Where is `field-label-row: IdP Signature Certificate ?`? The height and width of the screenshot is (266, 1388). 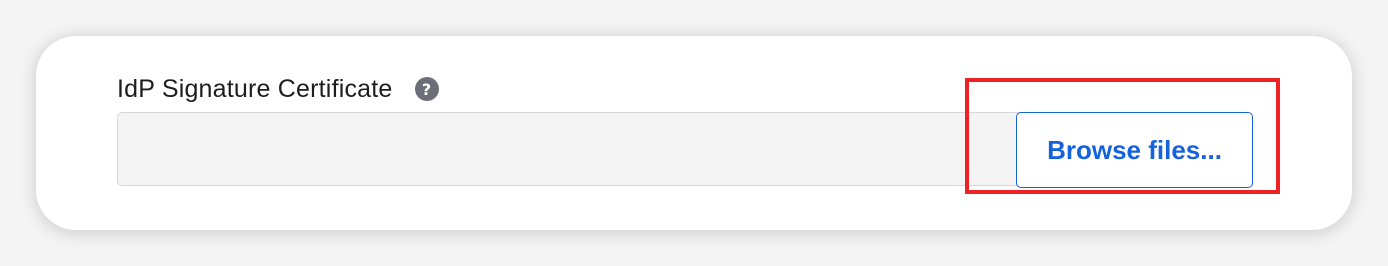 field-label-row: IdP Signature Certificate ? is located at coordinates (278, 89).